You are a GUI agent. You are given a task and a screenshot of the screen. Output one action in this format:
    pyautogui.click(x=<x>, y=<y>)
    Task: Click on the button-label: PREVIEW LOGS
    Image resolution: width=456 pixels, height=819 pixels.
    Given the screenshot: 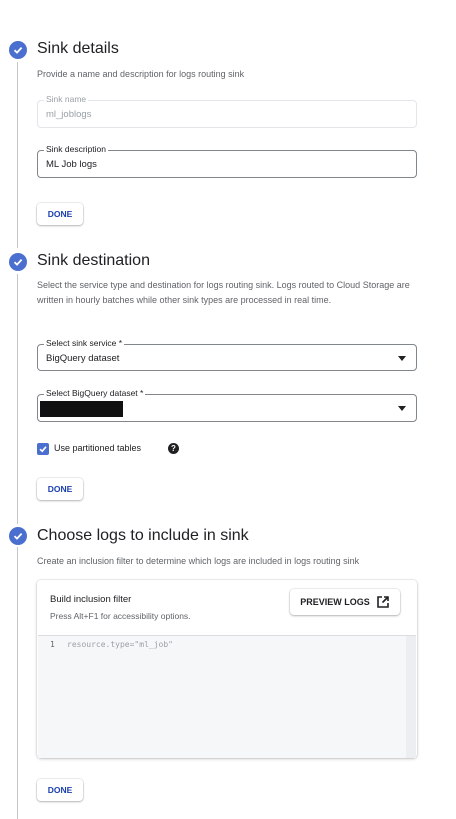 What is the action you would take?
    pyautogui.click(x=335, y=602)
    